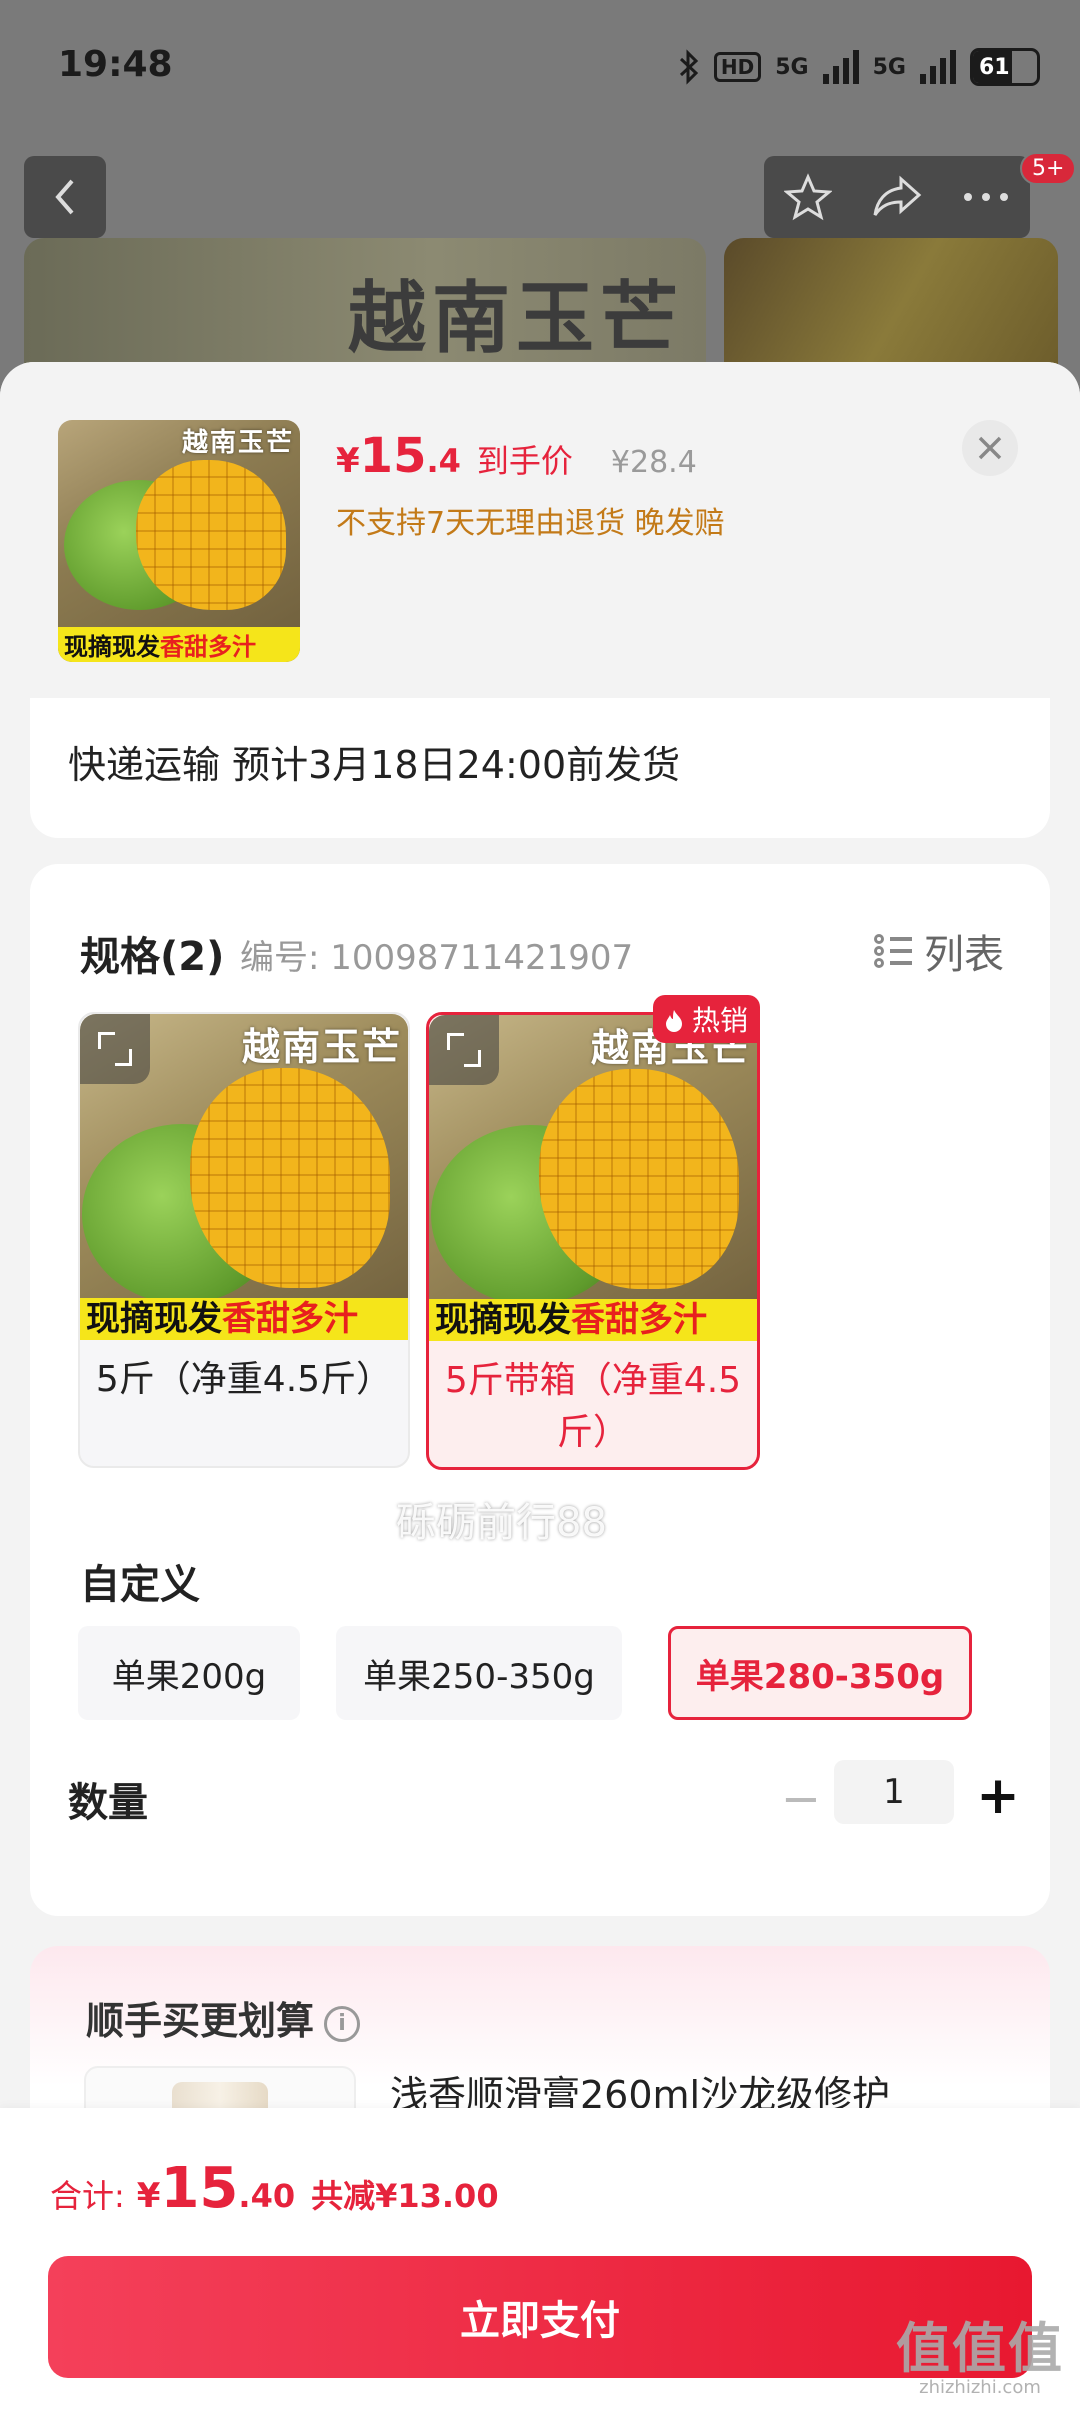 The height and width of the screenshot is (2412, 1080). I want to click on share-icon, so click(897, 197).